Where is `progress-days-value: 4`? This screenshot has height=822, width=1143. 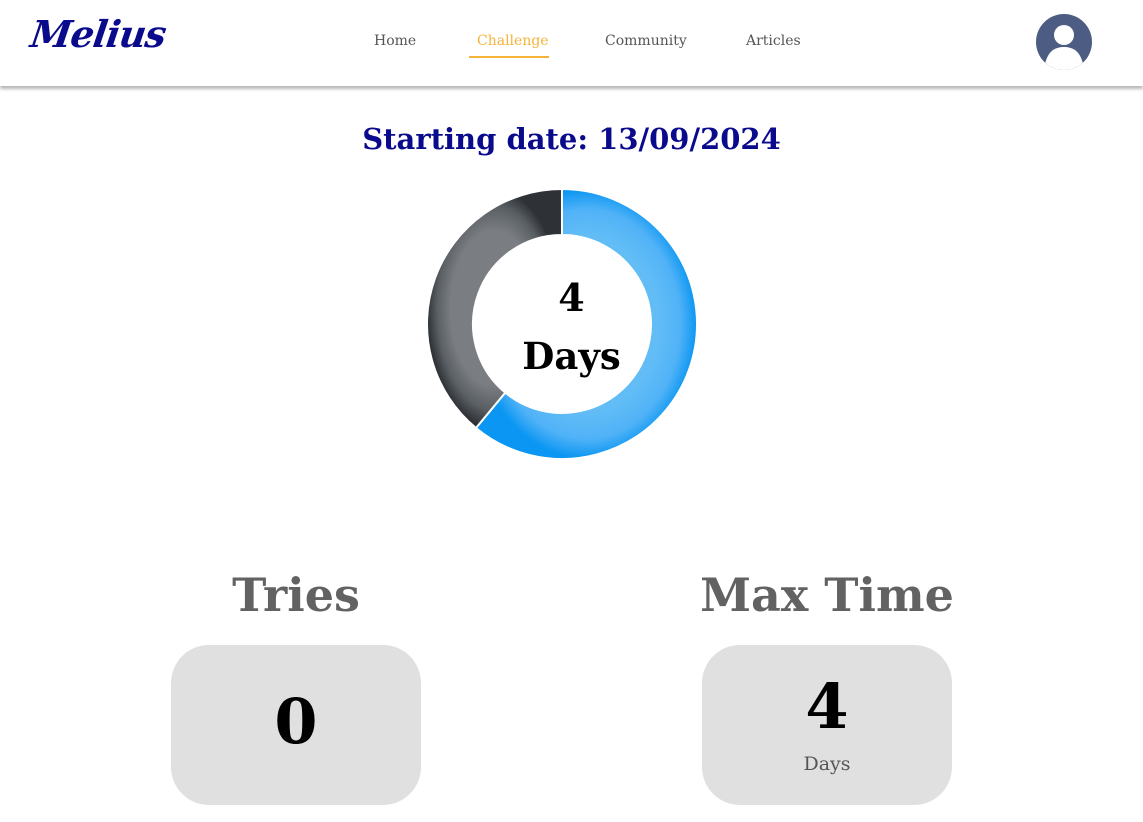
progress-days-value: 4 is located at coordinates (571, 297).